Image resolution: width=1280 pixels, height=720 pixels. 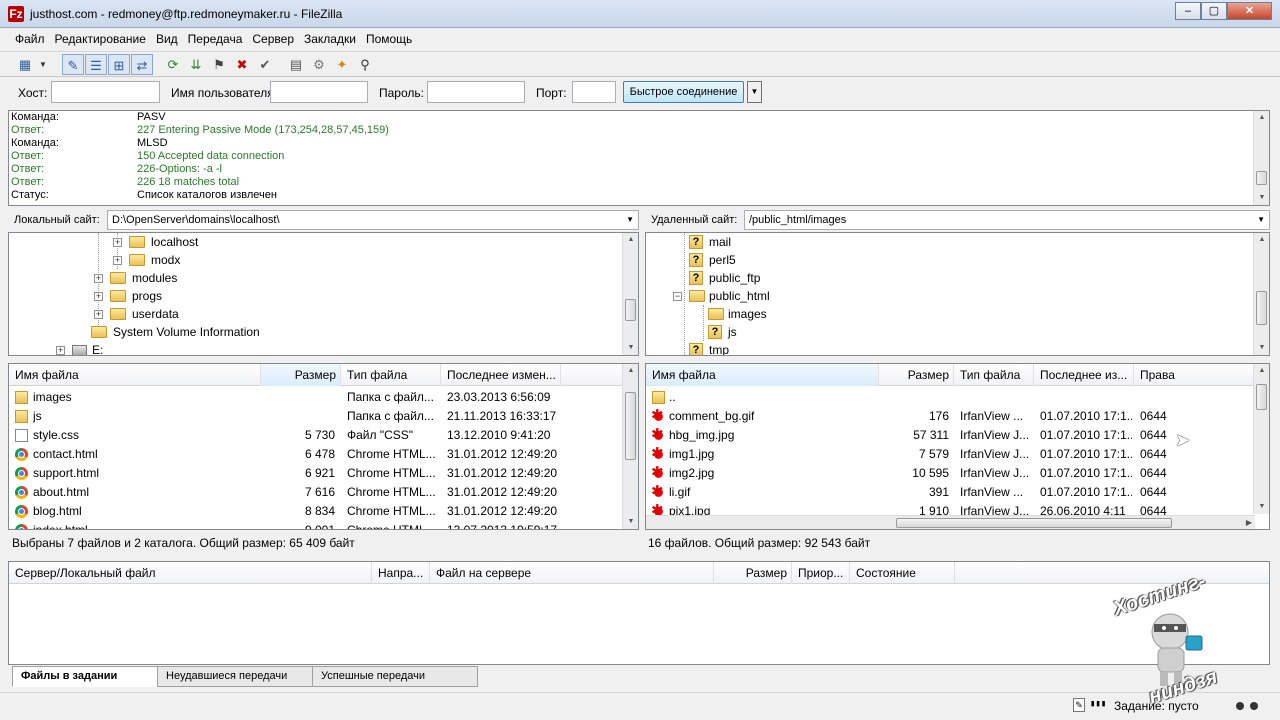 I want to click on directory-compare-icon: ▤, so click(x=296, y=64).